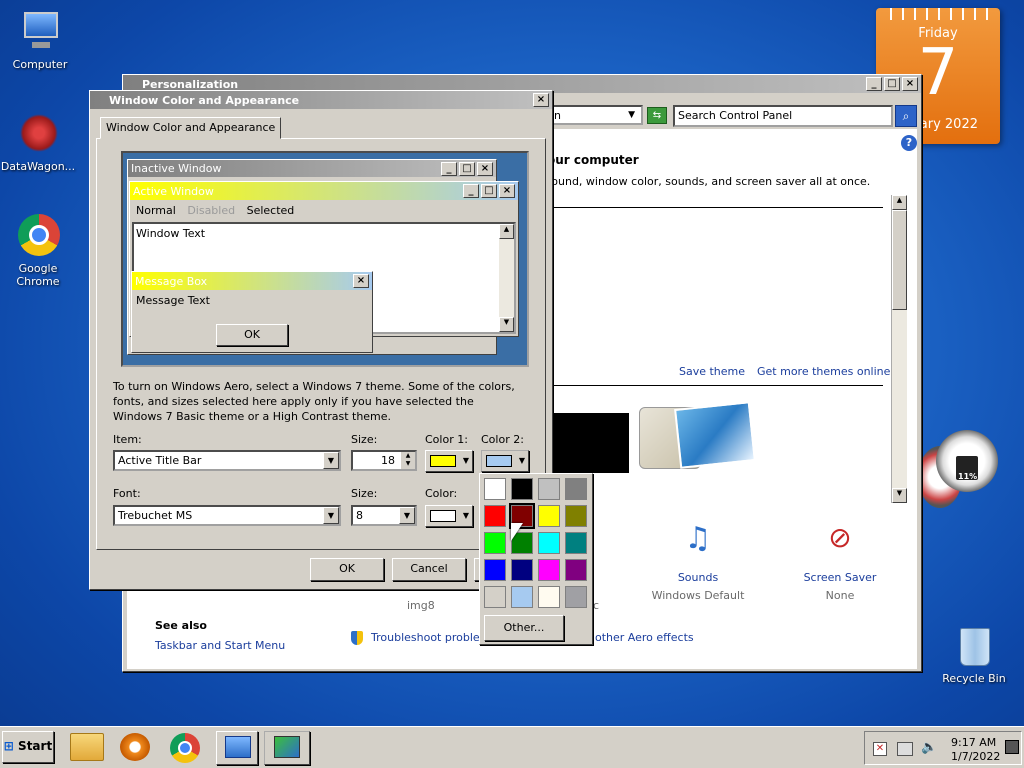 The image size is (1024, 768). I want to click on window-color-c-label: c, so click(596, 605).